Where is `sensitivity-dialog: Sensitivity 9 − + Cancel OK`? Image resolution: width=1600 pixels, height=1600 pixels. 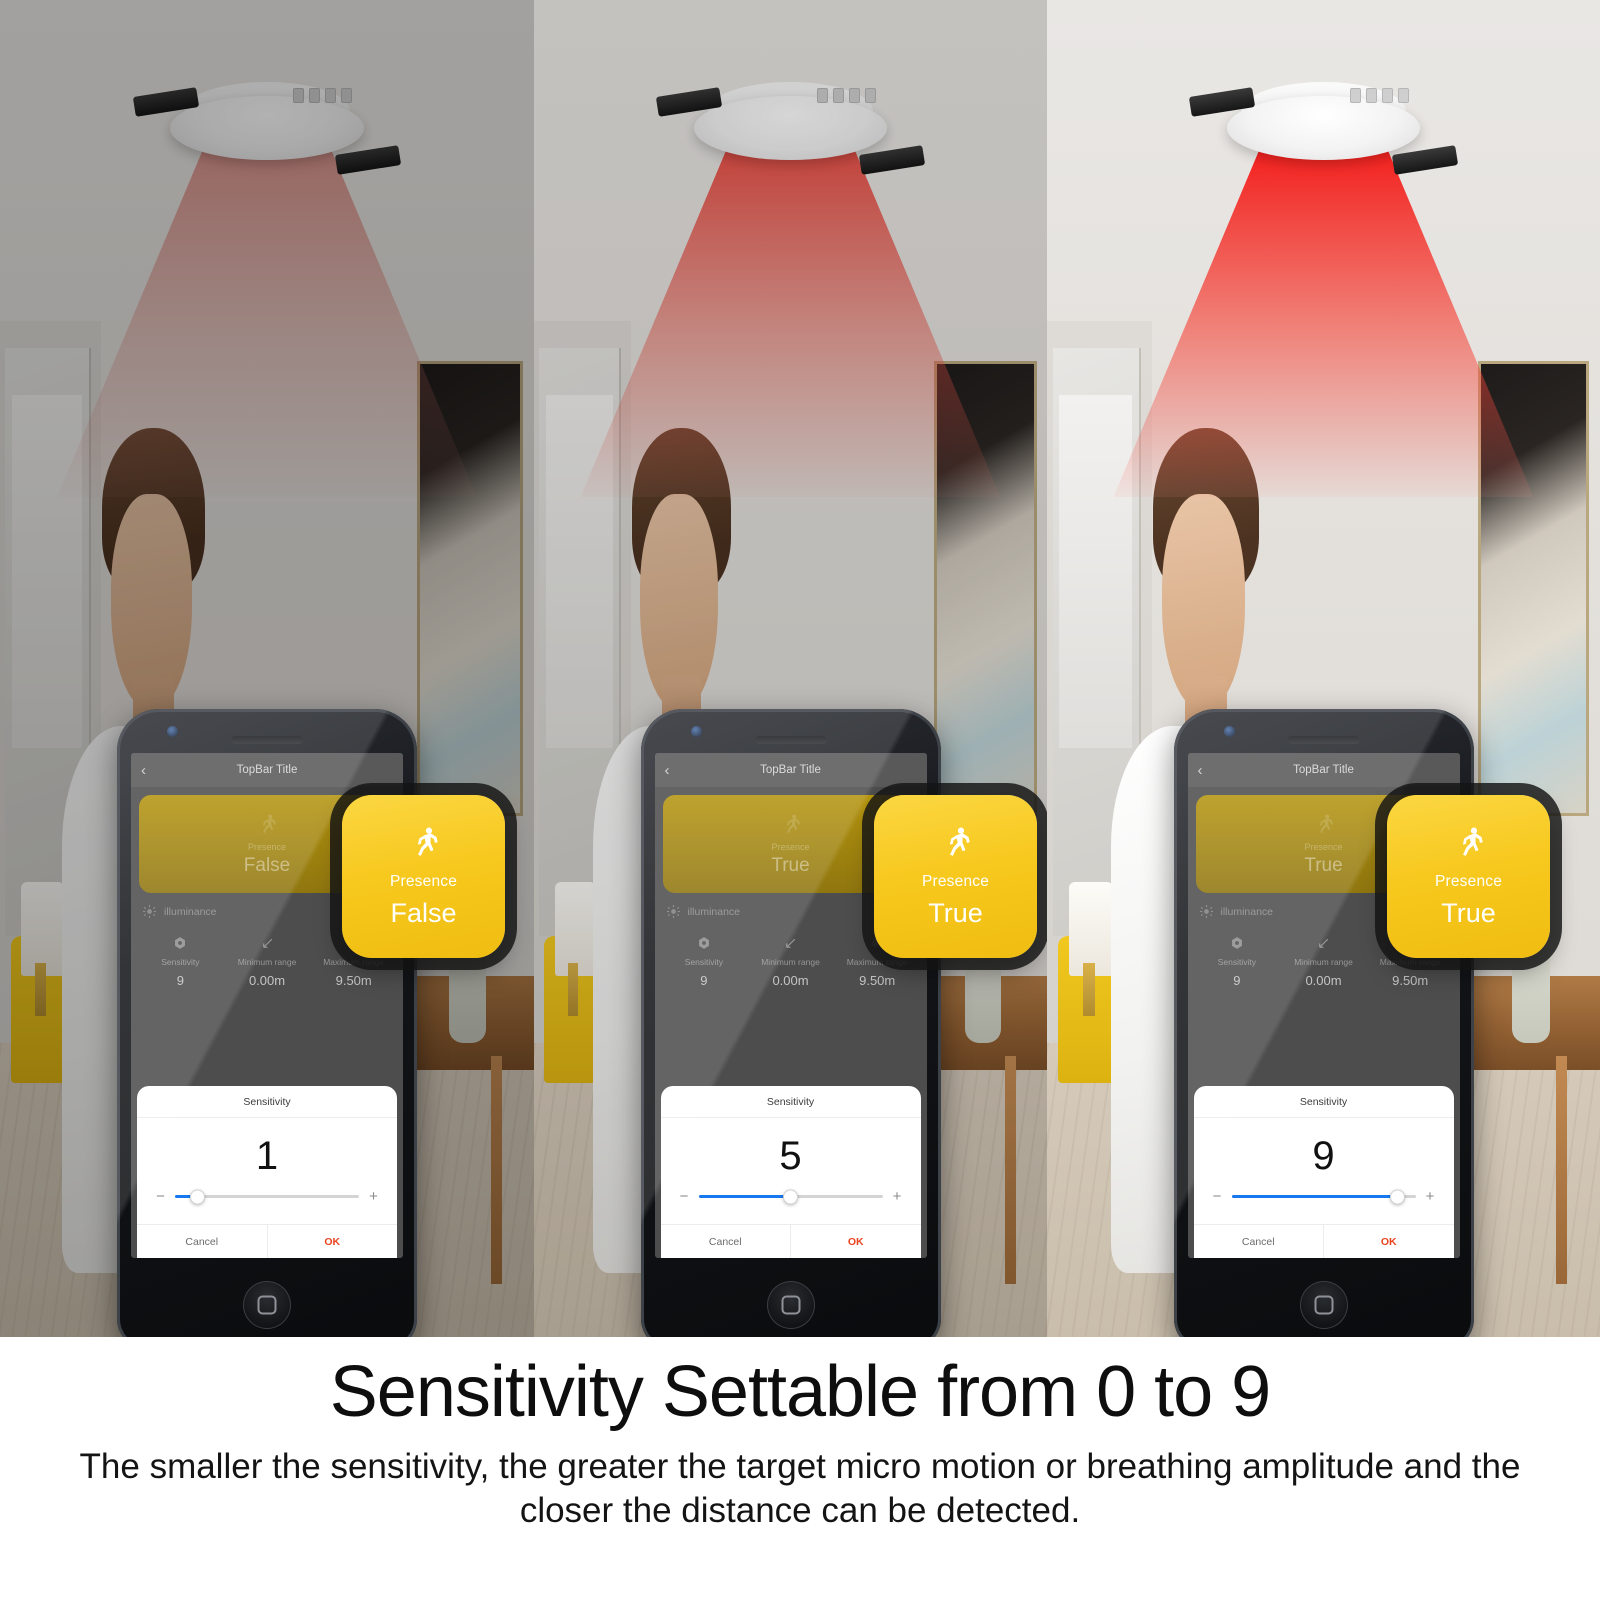
sensitivity-dialog: Sensitivity 9 − + Cancel OK is located at coordinates (1323, 1172).